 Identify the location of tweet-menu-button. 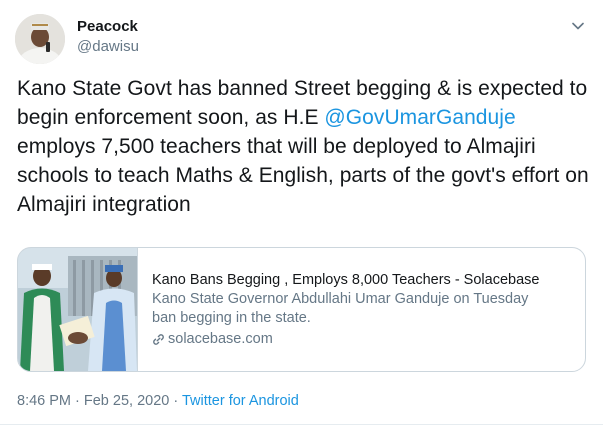
(578, 26).